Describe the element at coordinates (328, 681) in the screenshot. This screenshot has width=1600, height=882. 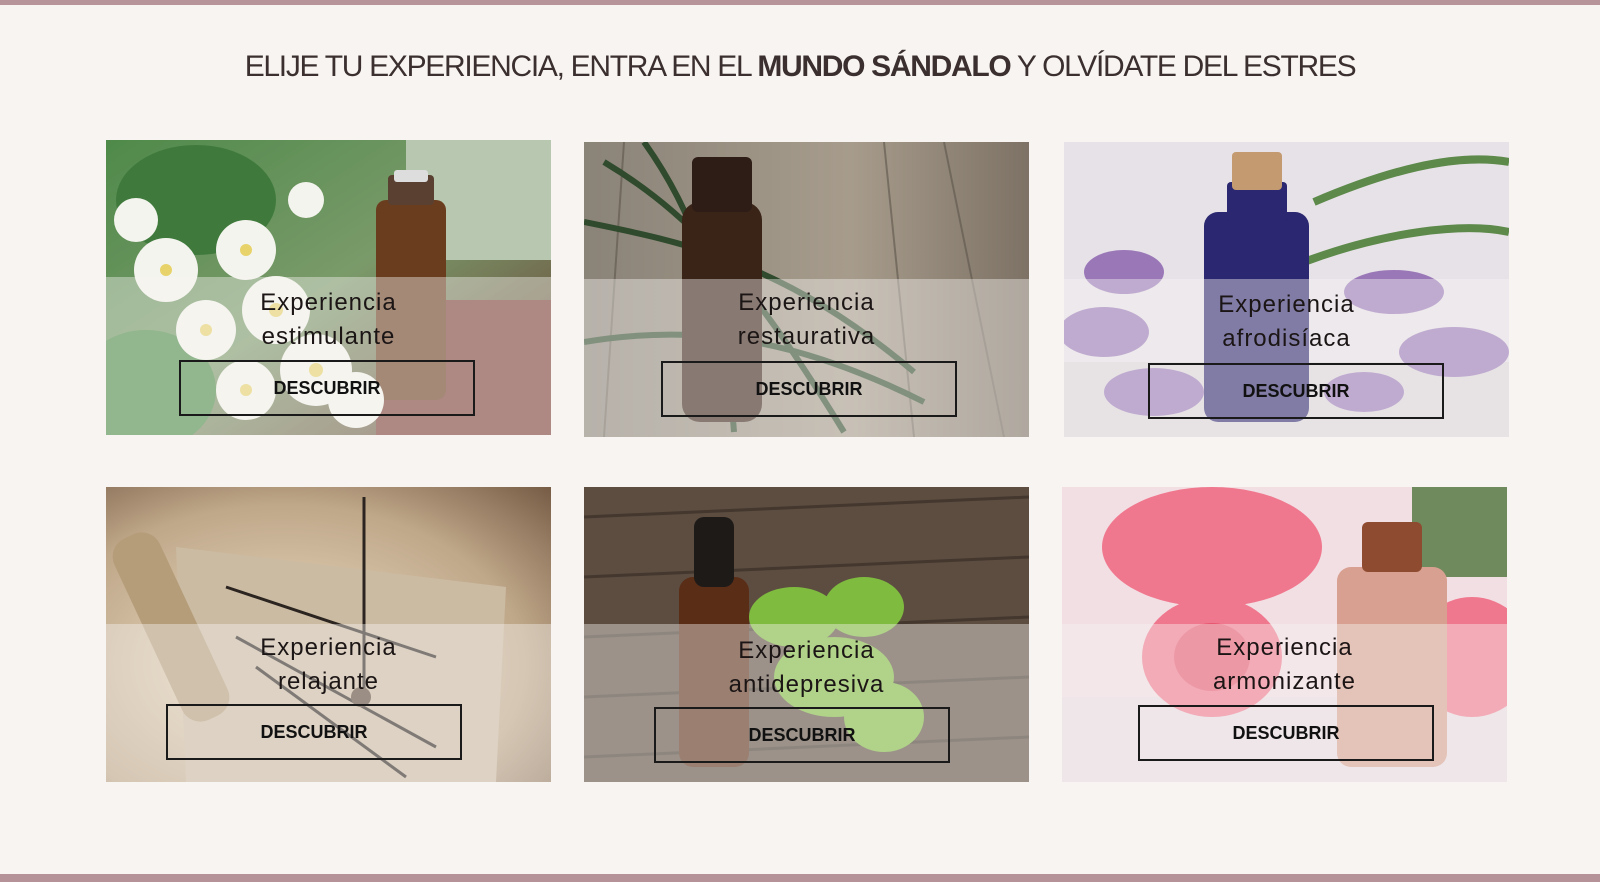
I see `card-title-line2: relajante` at that location.